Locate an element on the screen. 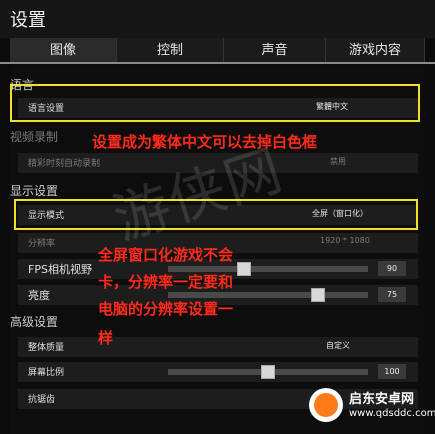 Image resolution: width=435 pixels, height=434 pixels. highlight-box-language is located at coordinates (215, 103).